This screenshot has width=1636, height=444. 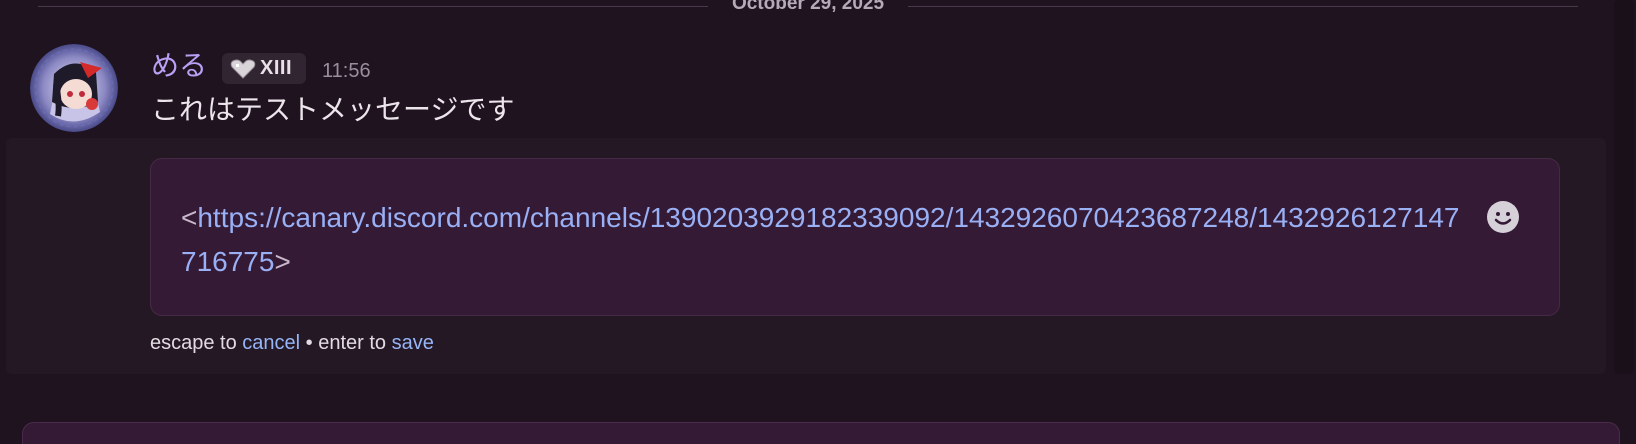 I want to click on message-timestamp: 11:56, so click(x=346, y=71).